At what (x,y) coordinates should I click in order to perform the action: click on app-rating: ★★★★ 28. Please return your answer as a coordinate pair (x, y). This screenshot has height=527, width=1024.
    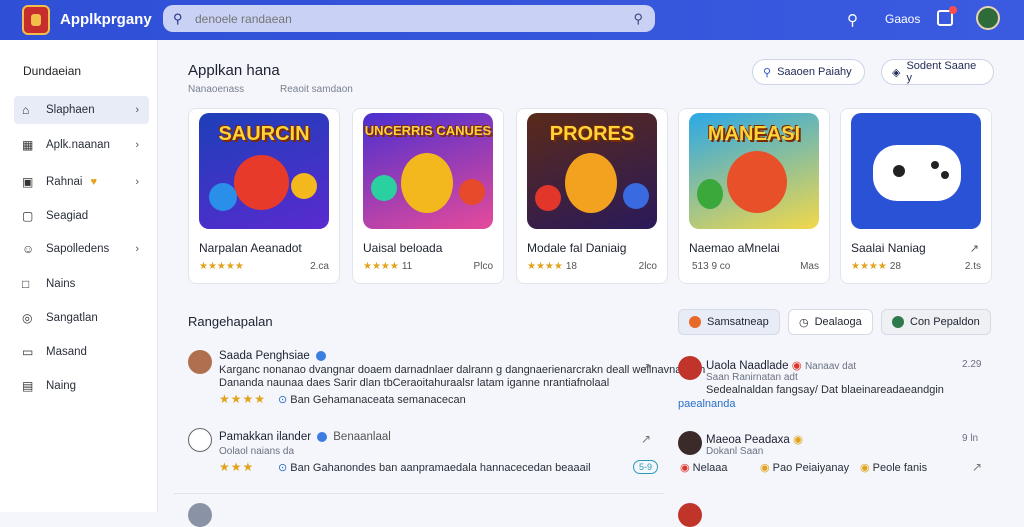
    Looking at the image, I should click on (876, 266).